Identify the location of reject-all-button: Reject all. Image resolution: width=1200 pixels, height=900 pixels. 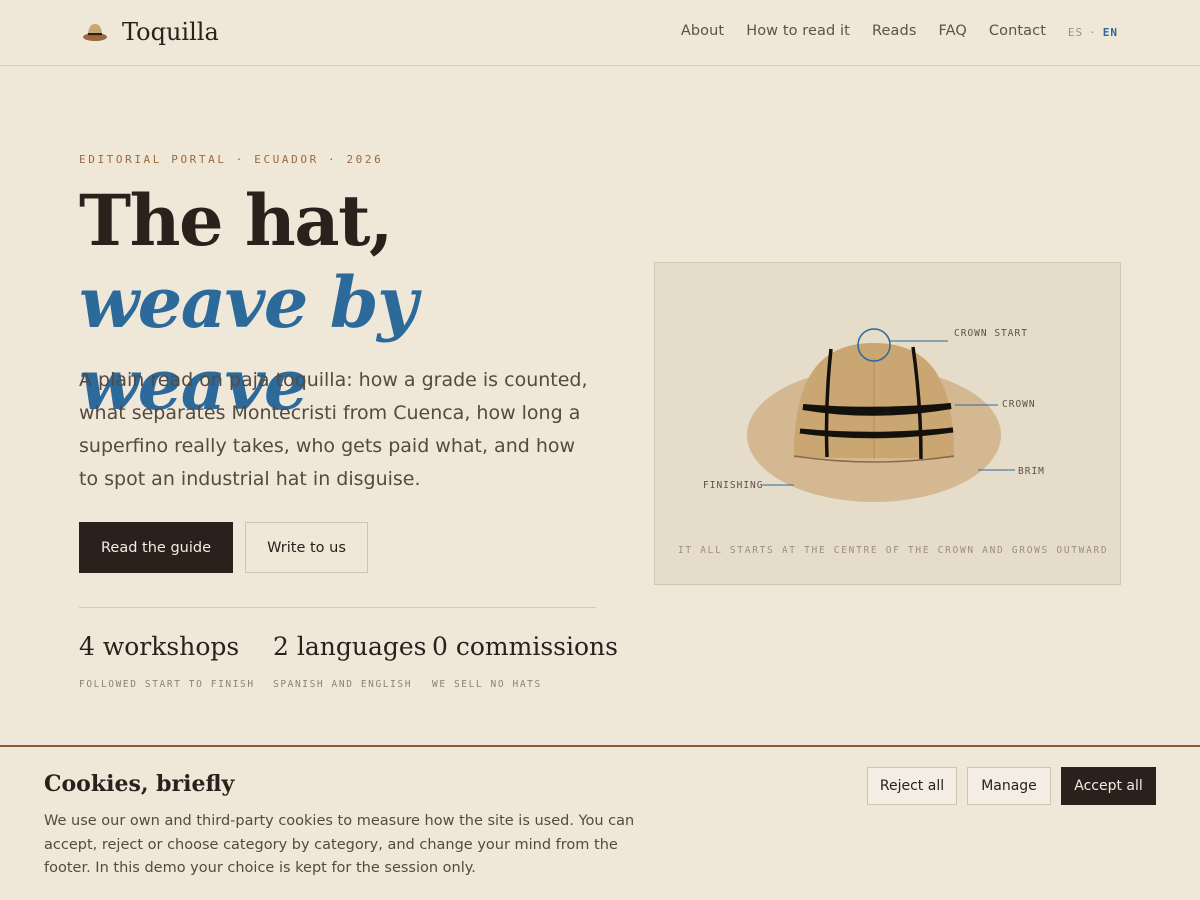
(912, 786).